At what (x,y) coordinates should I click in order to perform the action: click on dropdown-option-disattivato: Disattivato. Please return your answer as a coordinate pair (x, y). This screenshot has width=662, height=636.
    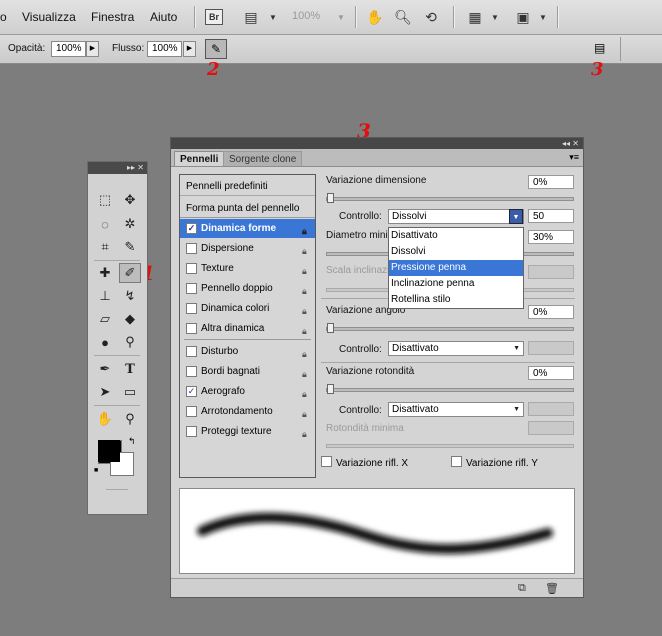
    Looking at the image, I should click on (456, 236).